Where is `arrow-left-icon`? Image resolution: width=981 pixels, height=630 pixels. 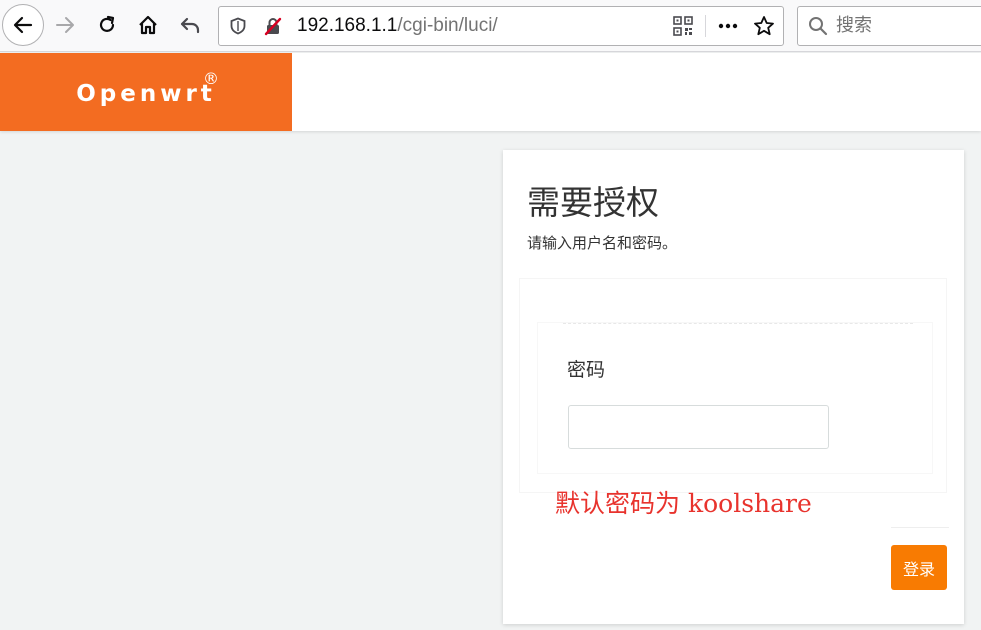
arrow-left-icon is located at coordinates (23, 25).